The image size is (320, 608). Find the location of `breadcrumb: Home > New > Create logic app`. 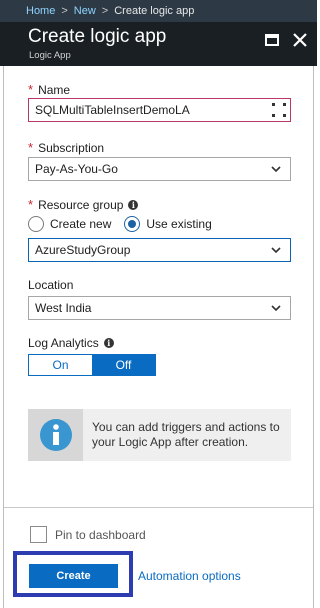

breadcrumb: Home > New > Create logic app is located at coordinates (158, 11).